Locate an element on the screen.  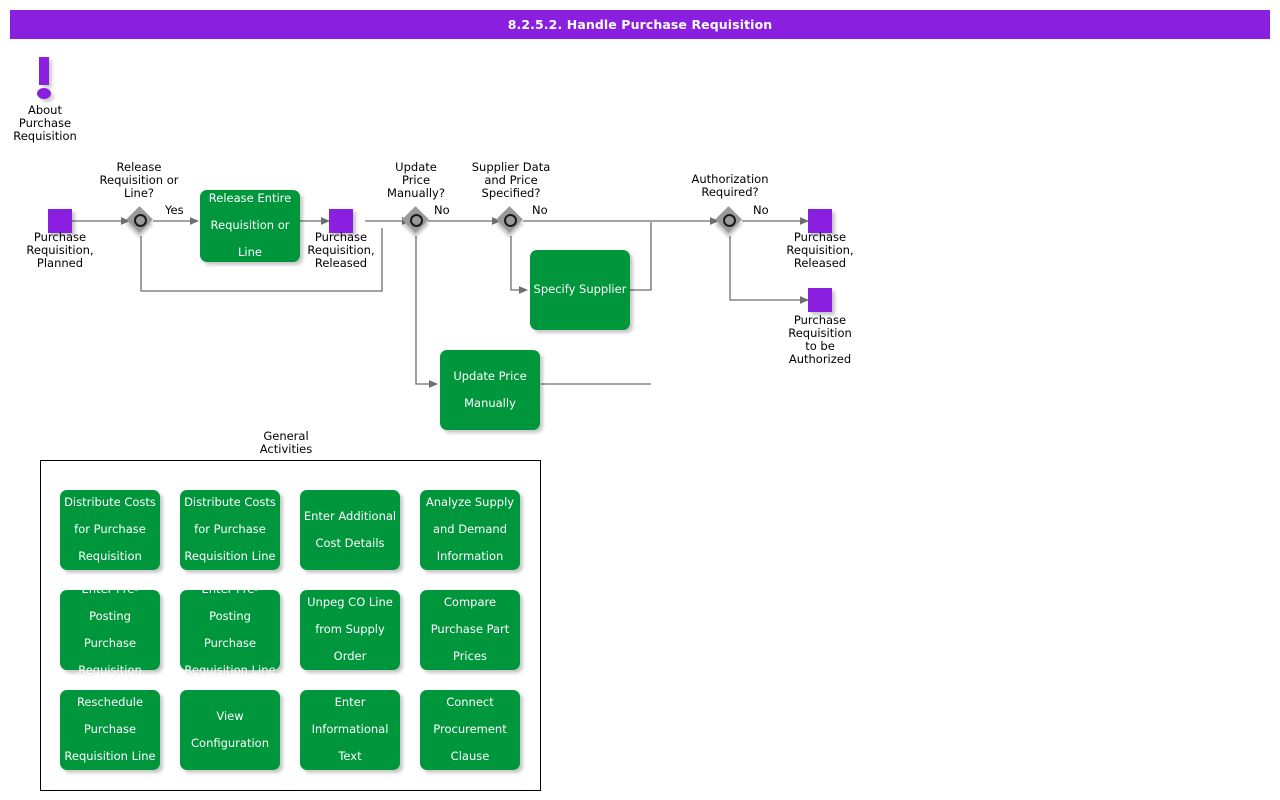
general-activity-label-line: from Supply is located at coordinates (350, 629).